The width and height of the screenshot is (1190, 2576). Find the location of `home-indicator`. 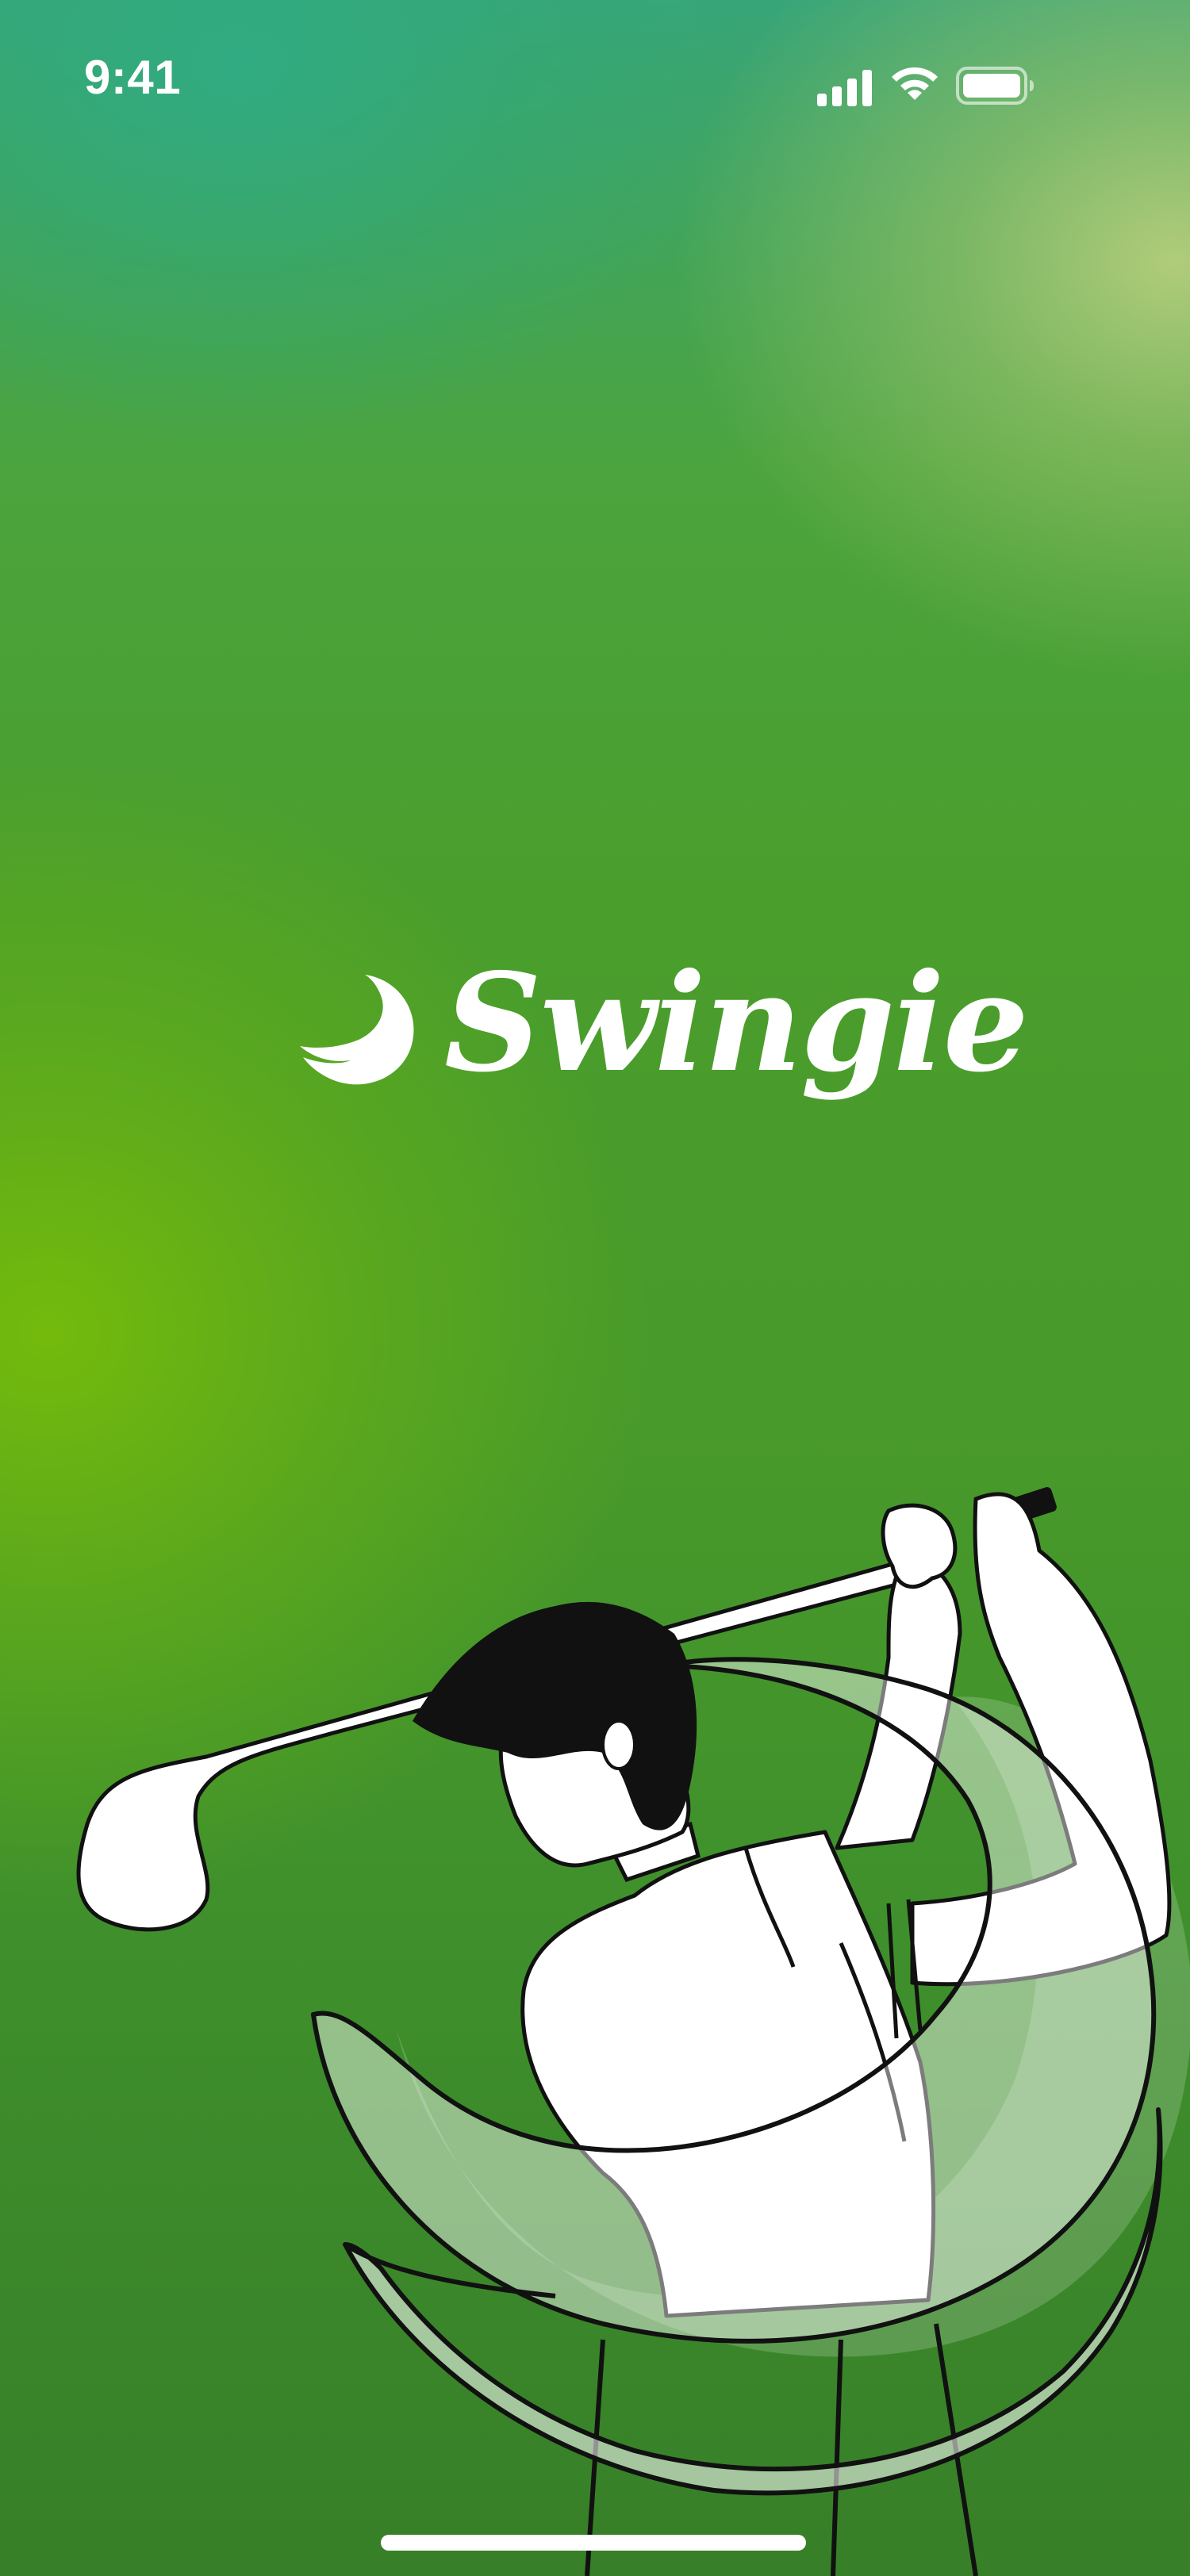

home-indicator is located at coordinates (593, 2543).